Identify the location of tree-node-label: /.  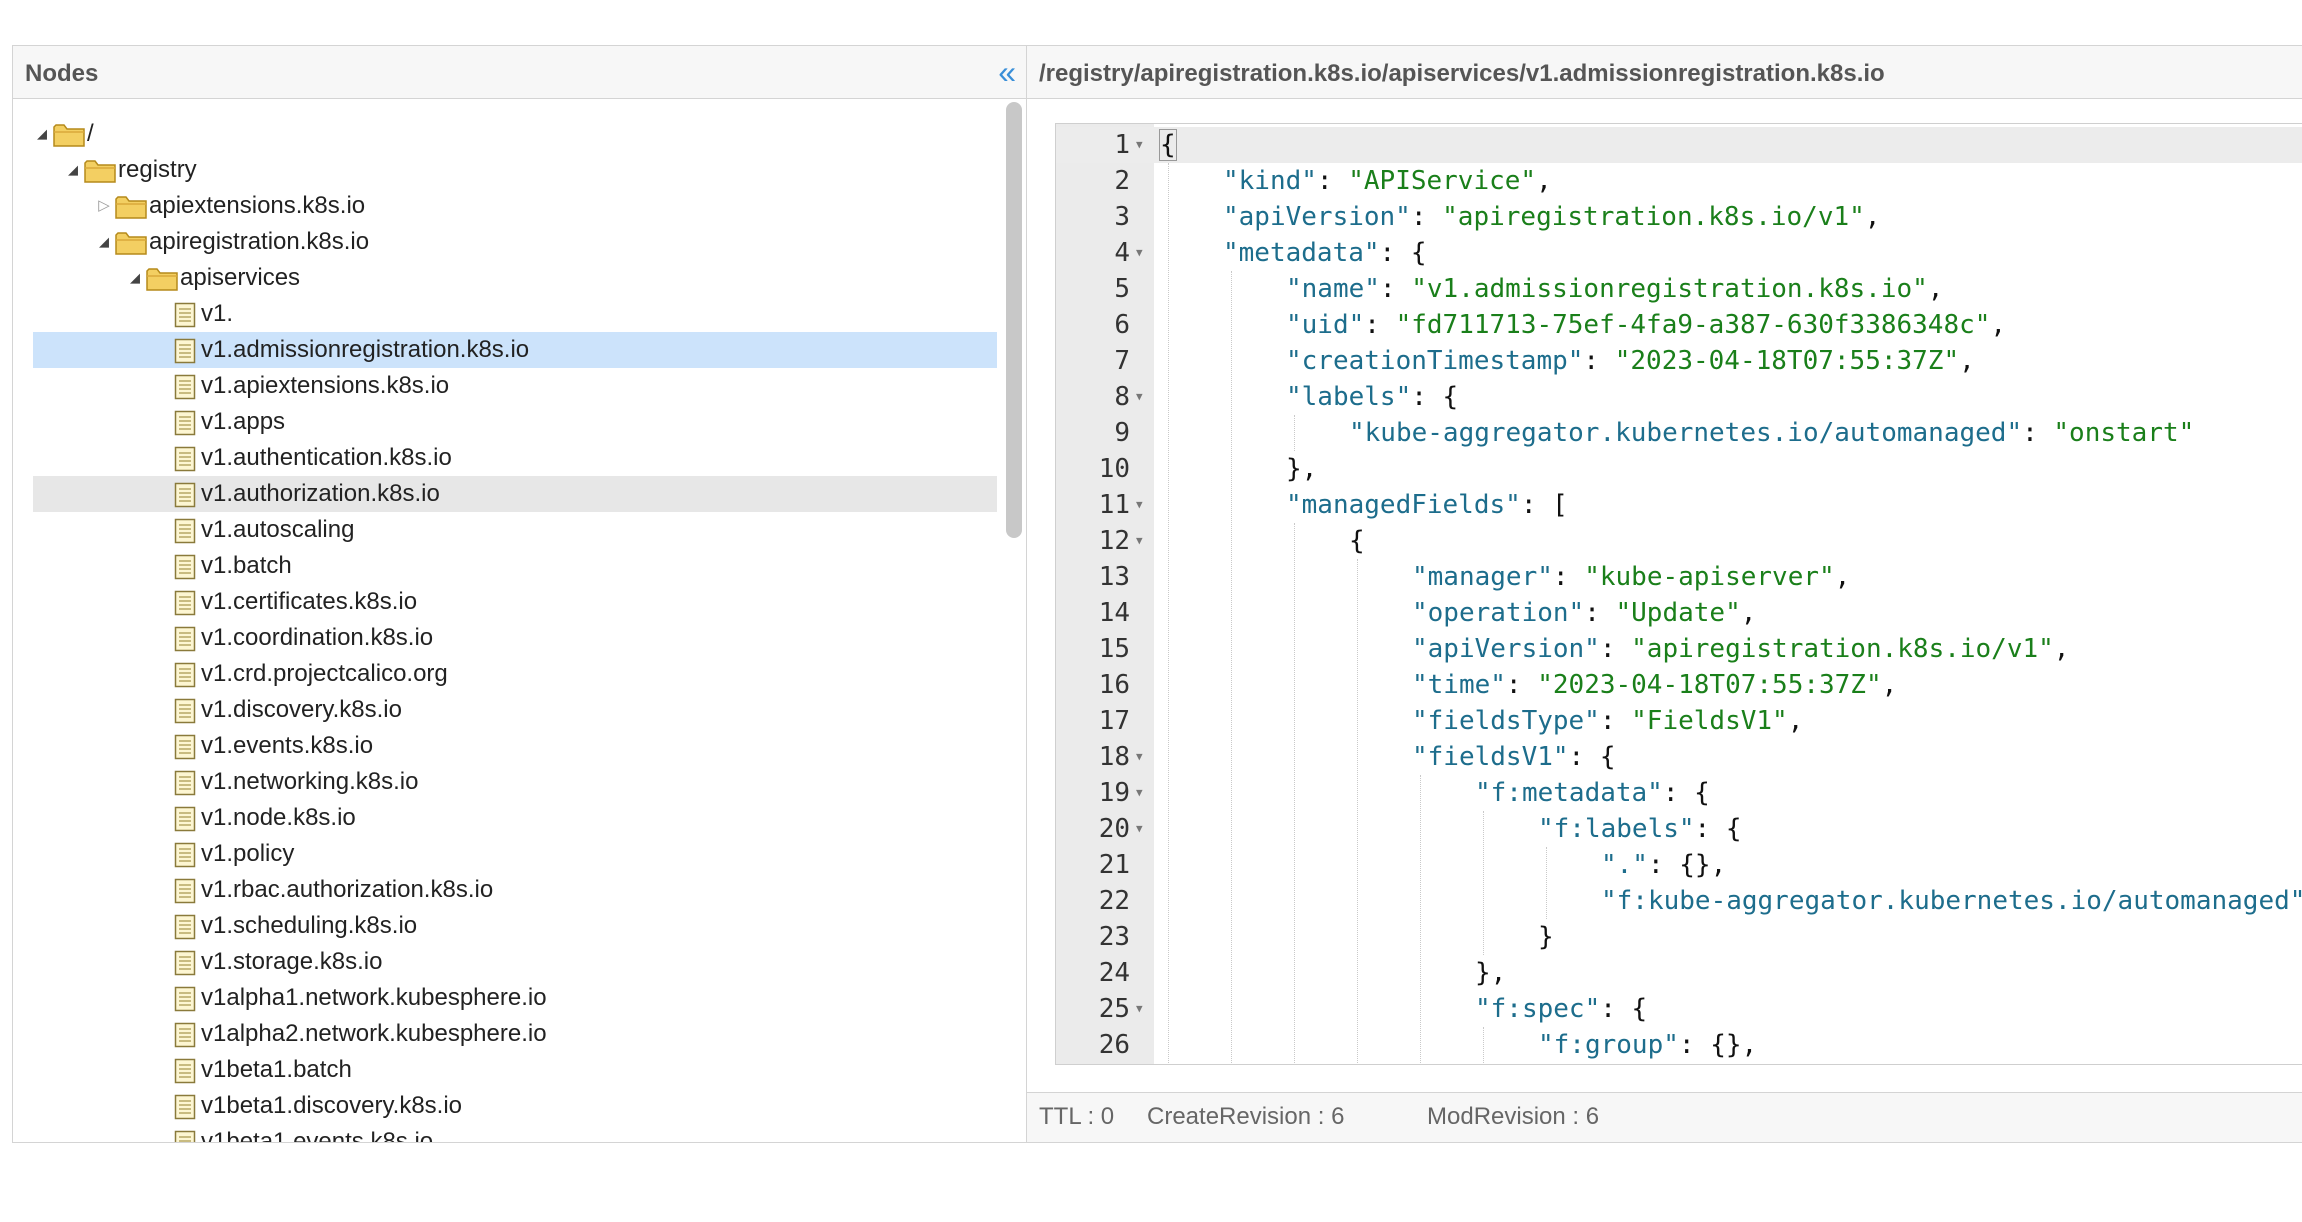
(90, 134).